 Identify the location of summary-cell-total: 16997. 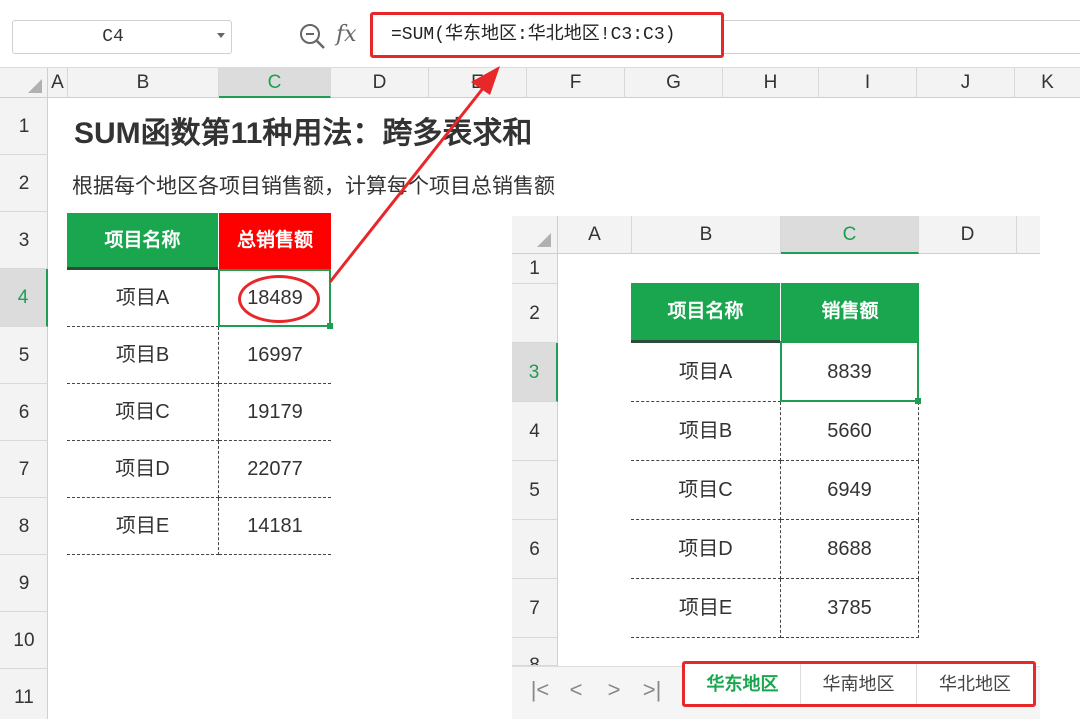
(275, 355).